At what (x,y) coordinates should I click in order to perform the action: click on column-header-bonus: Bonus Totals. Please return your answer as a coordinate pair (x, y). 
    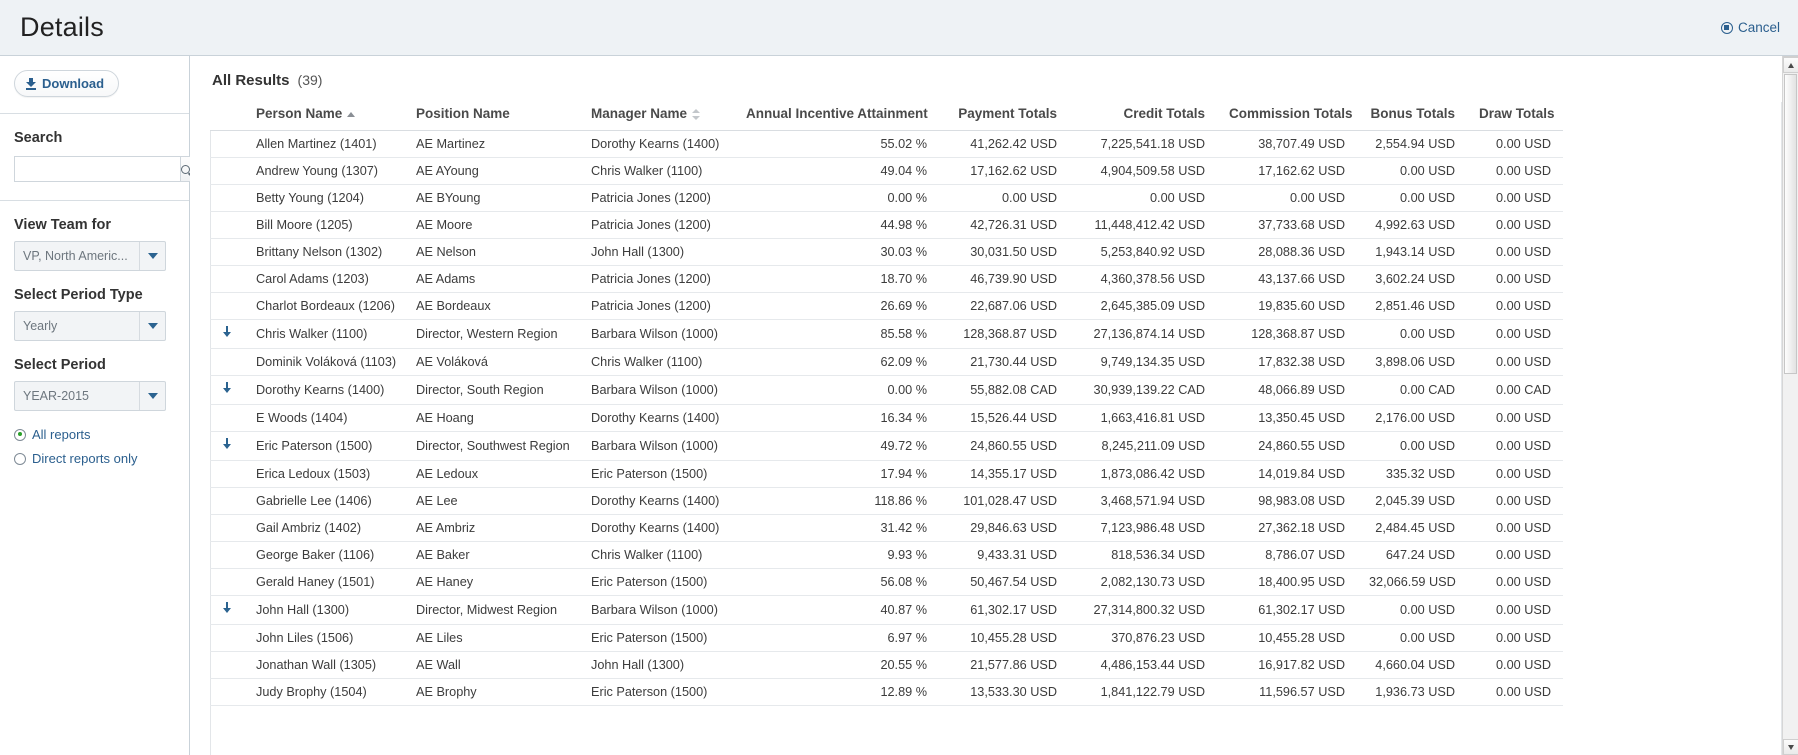
    Looking at the image, I should click on (1412, 116).